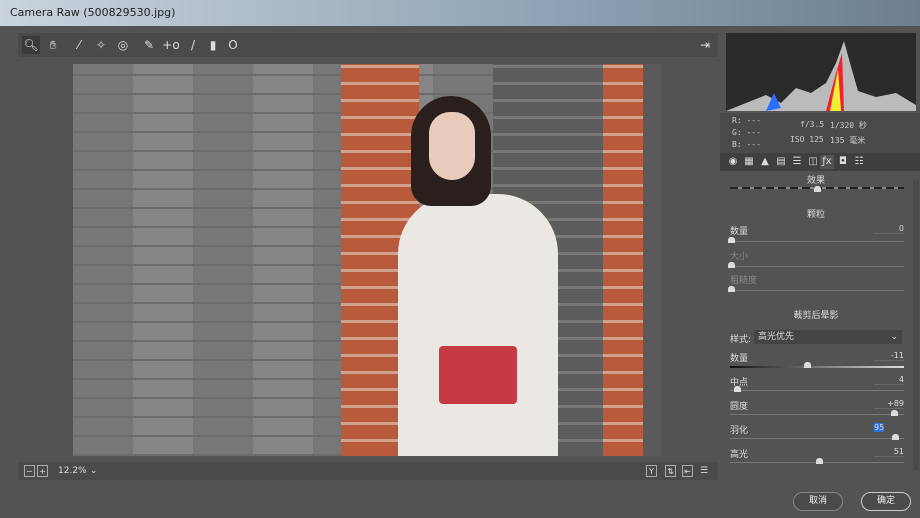  What do you see at coordinates (29, 471) in the screenshot?
I see `zoom-out-button: −` at bounding box center [29, 471].